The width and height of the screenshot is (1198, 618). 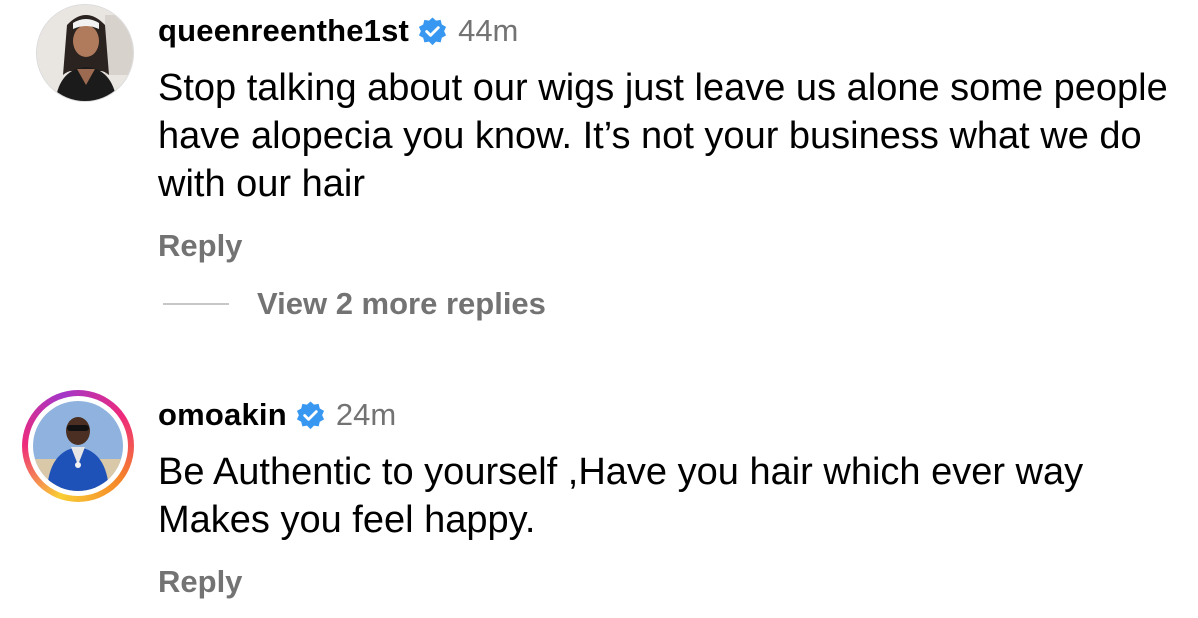 I want to click on username: omoakin, so click(x=222, y=415).